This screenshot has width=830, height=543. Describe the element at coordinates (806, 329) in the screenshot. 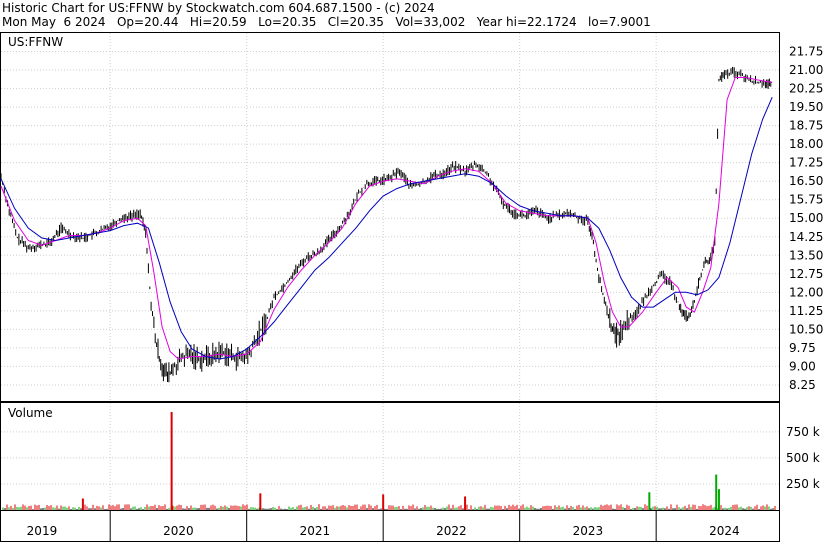

I see `price-tick-label: 10.50` at that location.